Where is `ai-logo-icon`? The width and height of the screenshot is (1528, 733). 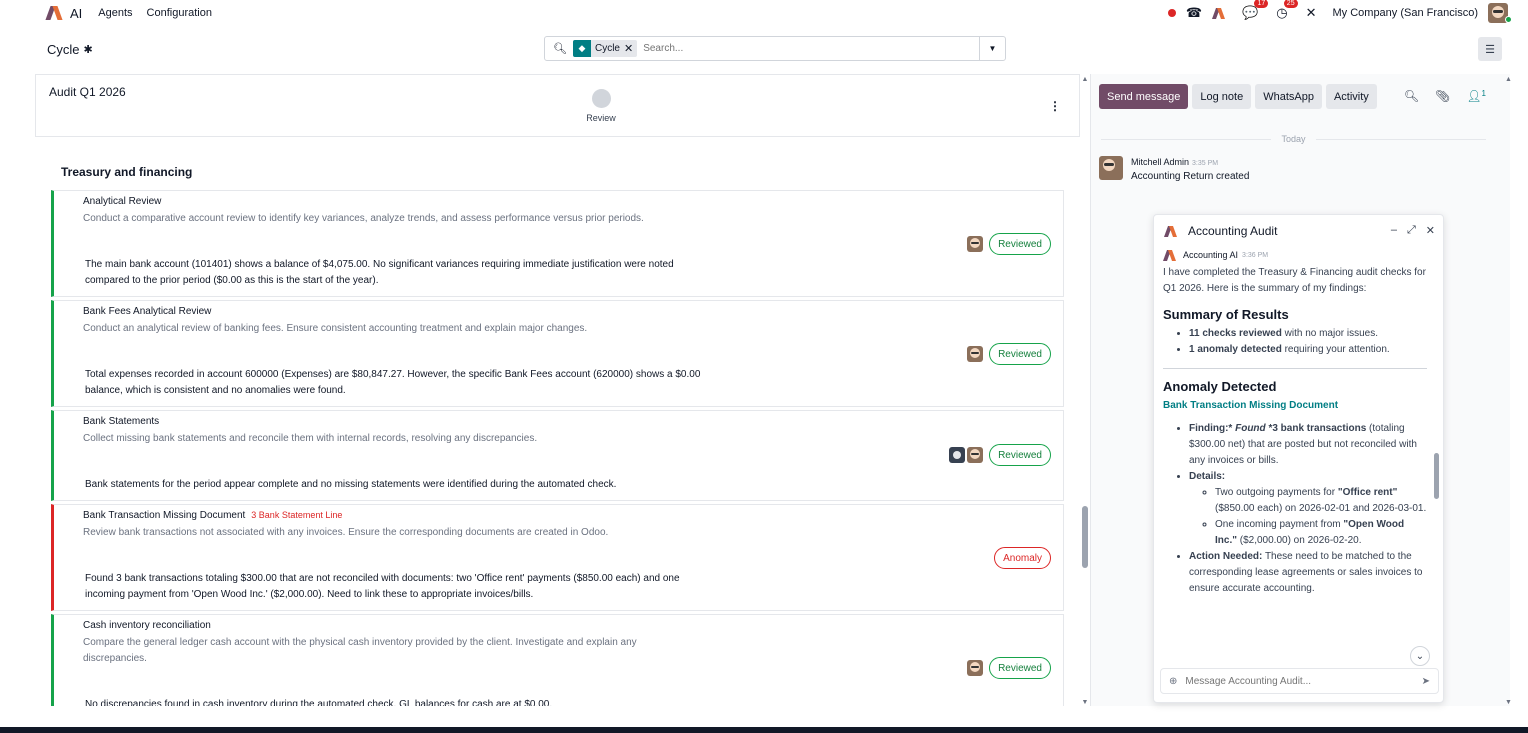 ai-logo-icon is located at coordinates (1219, 13).